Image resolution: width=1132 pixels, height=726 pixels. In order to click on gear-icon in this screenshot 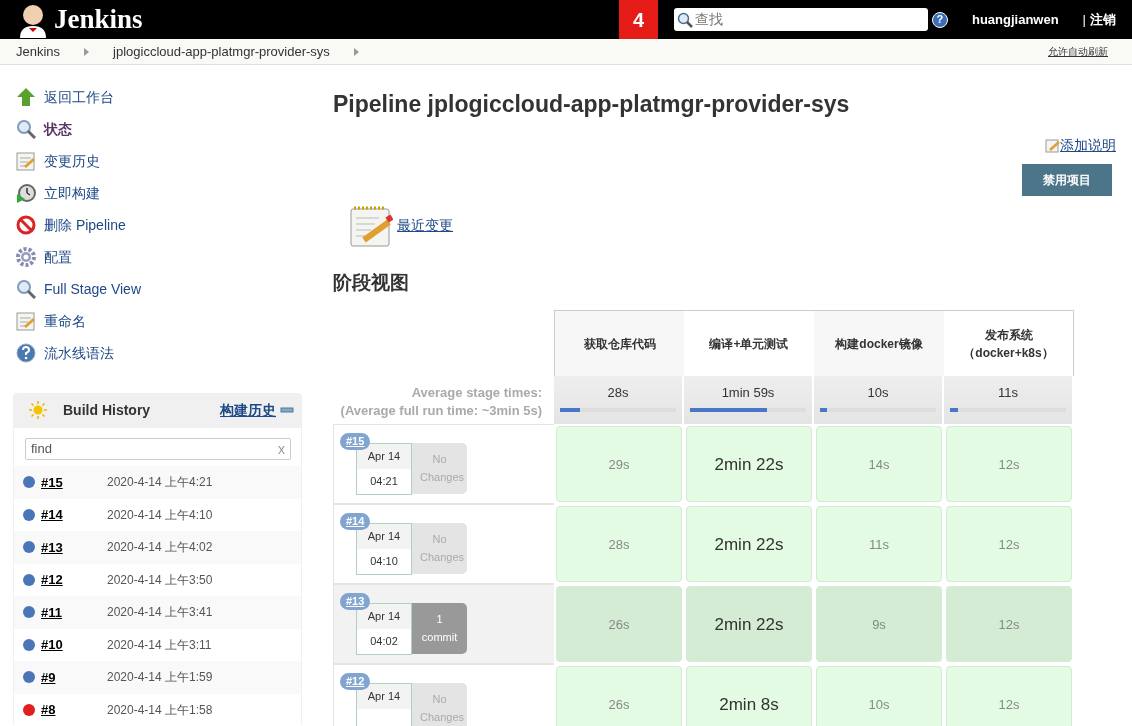, I will do `click(26, 257)`.